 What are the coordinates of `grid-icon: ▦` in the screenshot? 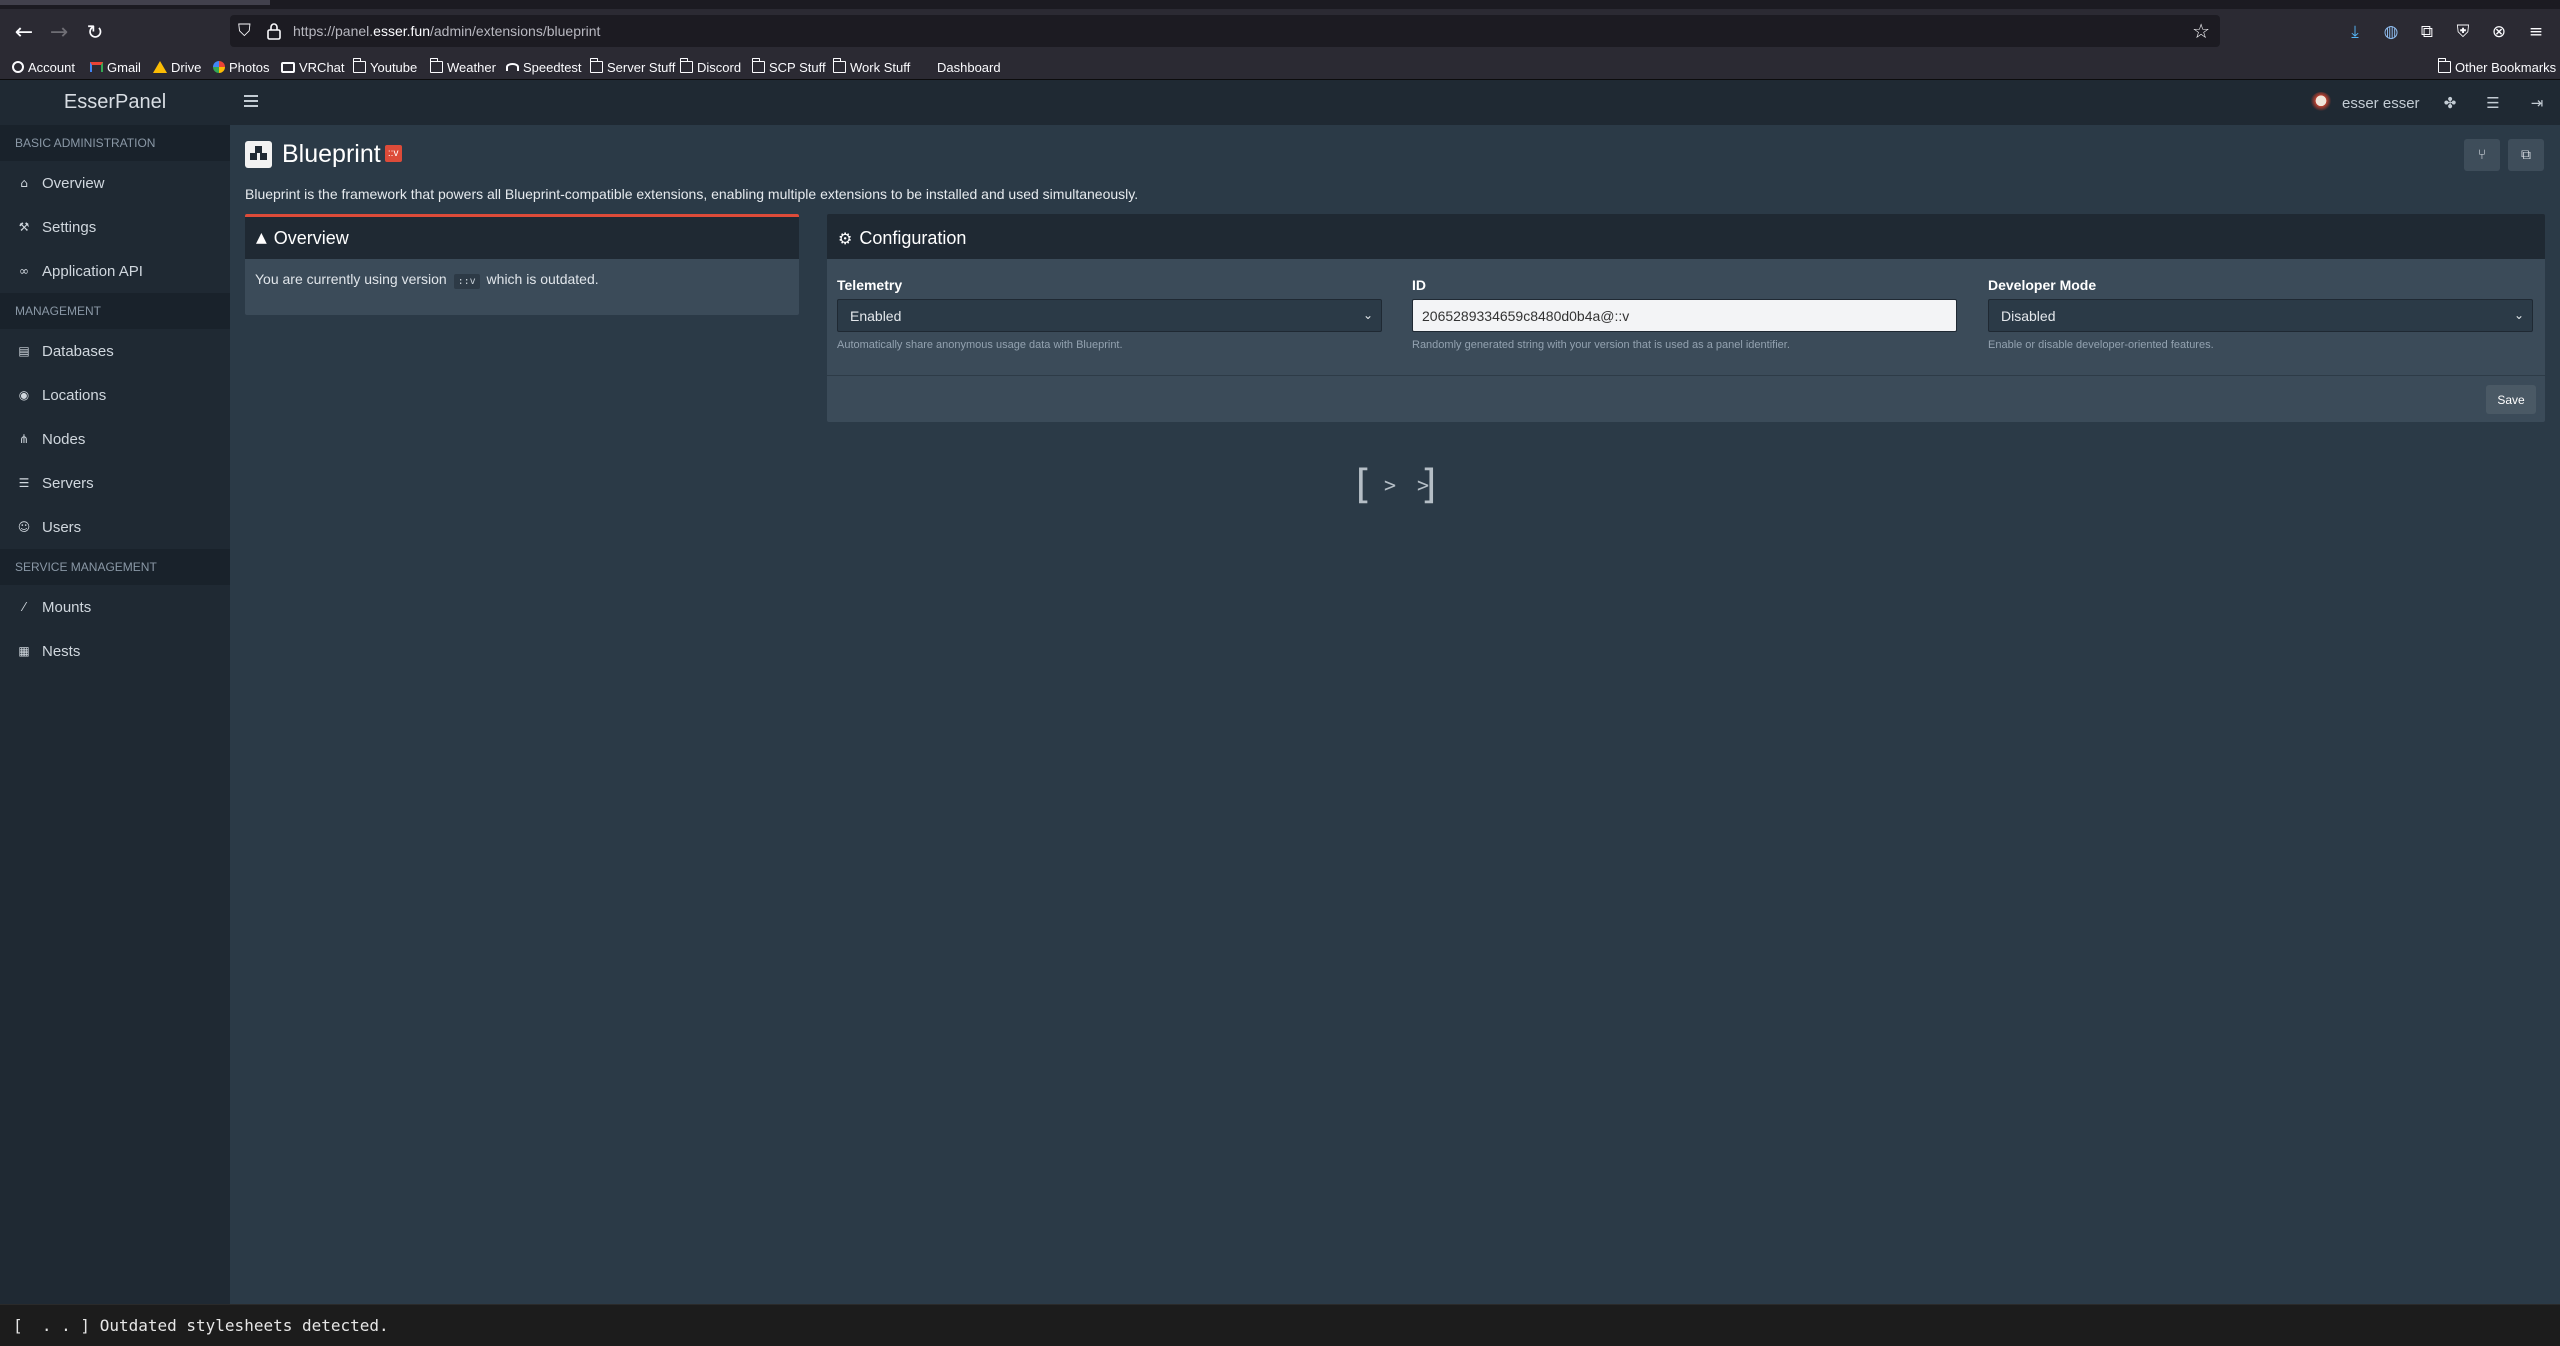 It's located at (24, 651).